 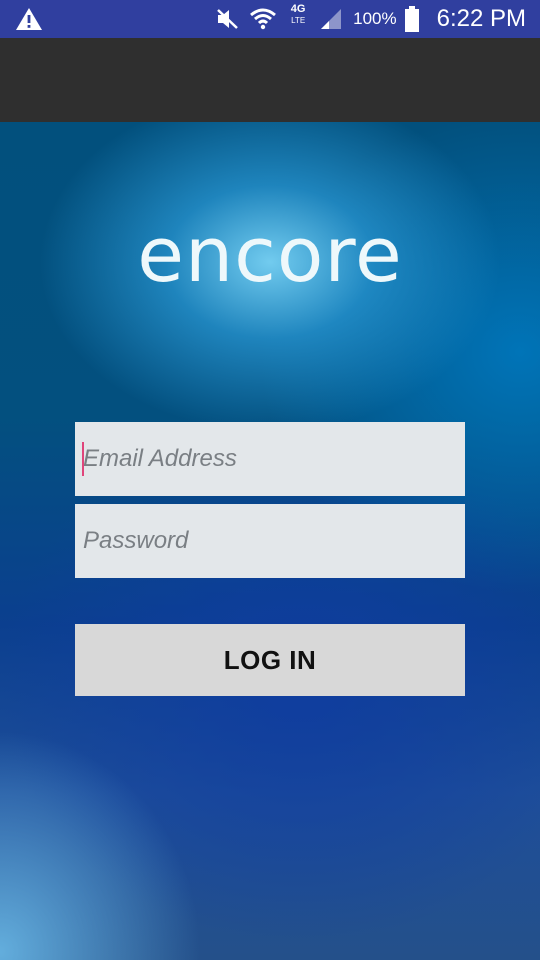 What do you see at coordinates (263, 19) in the screenshot?
I see `wifi-icon` at bounding box center [263, 19].